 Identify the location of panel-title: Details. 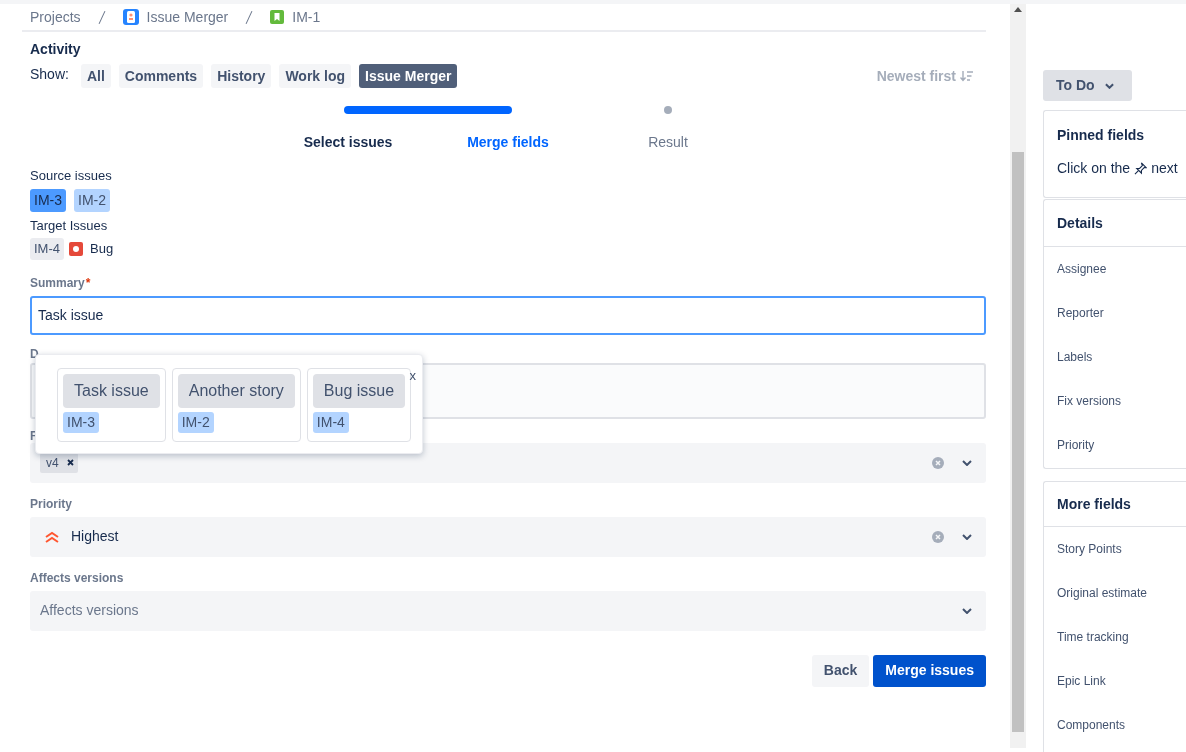
(1115, 223).